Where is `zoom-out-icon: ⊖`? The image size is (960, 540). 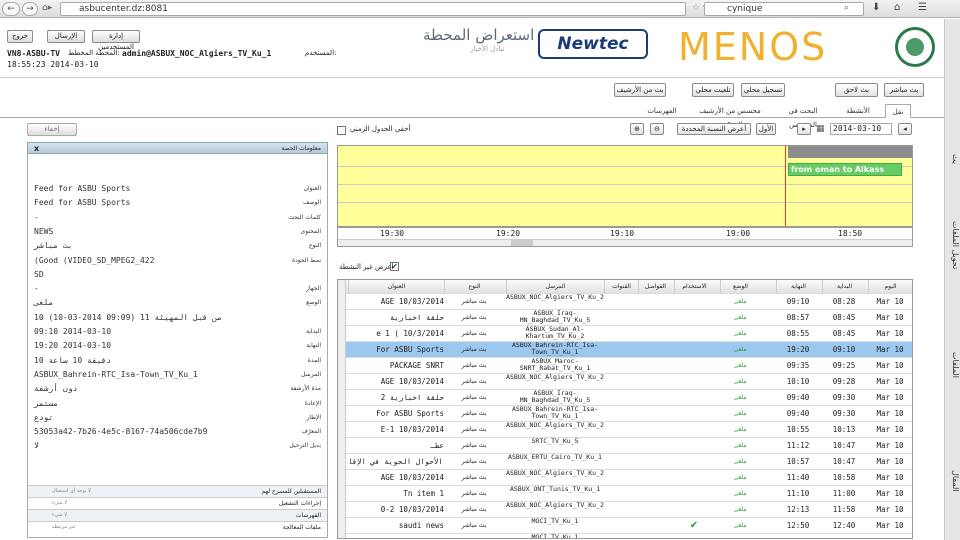 zoom-out-icon: ⊖ is located at coordinates (657, 129).